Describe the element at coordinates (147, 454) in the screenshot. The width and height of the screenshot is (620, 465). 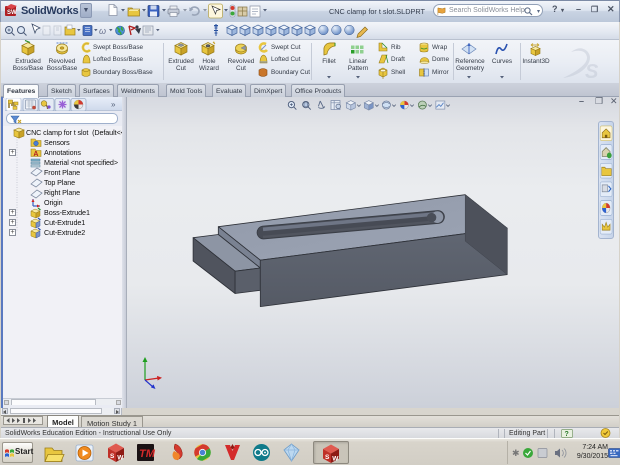
I see `svg-text: TM` at that location.